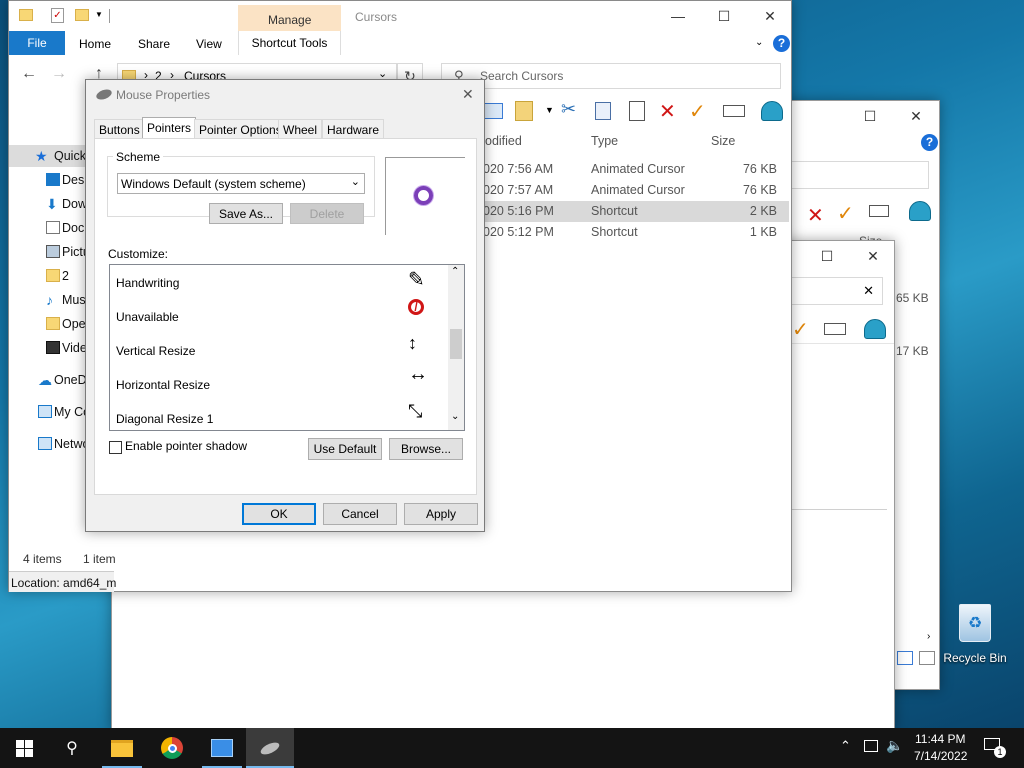 The height and width of the screenshot is (768, 1024). What do you see at coordinates (637, 111) in the screenshot?
I see `paste-icon` at bounding box center [637, 111].